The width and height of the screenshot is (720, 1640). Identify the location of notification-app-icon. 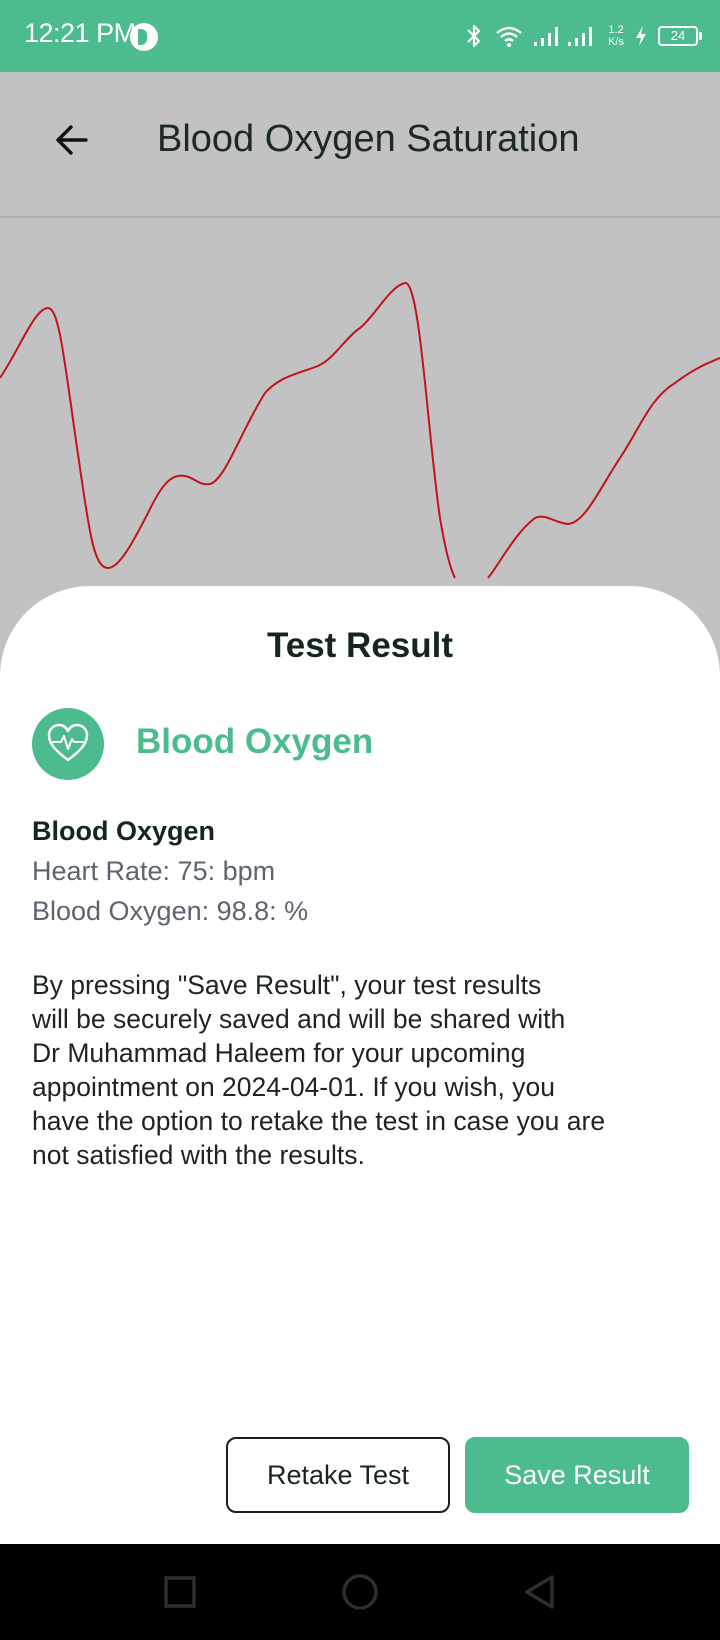
(144, 37).